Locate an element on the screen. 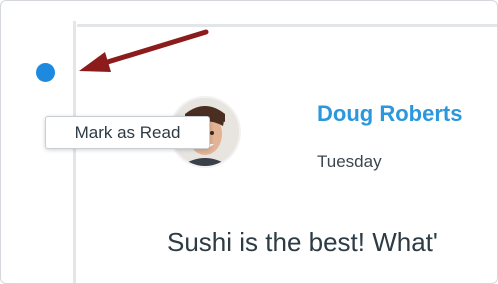 Image resolution: width=498 pixels, height=284 pixels. post-message: Sushi is the best! What' is located at coordinates (302, 242).